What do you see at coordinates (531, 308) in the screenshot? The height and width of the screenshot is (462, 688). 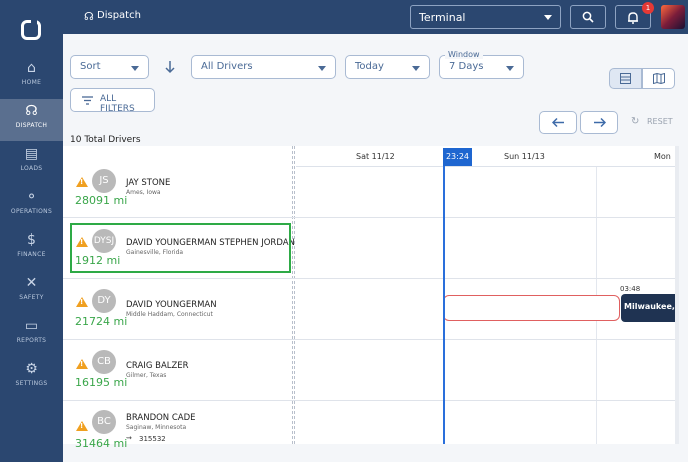 I see `load-slot` at bounding box center [531, 308].